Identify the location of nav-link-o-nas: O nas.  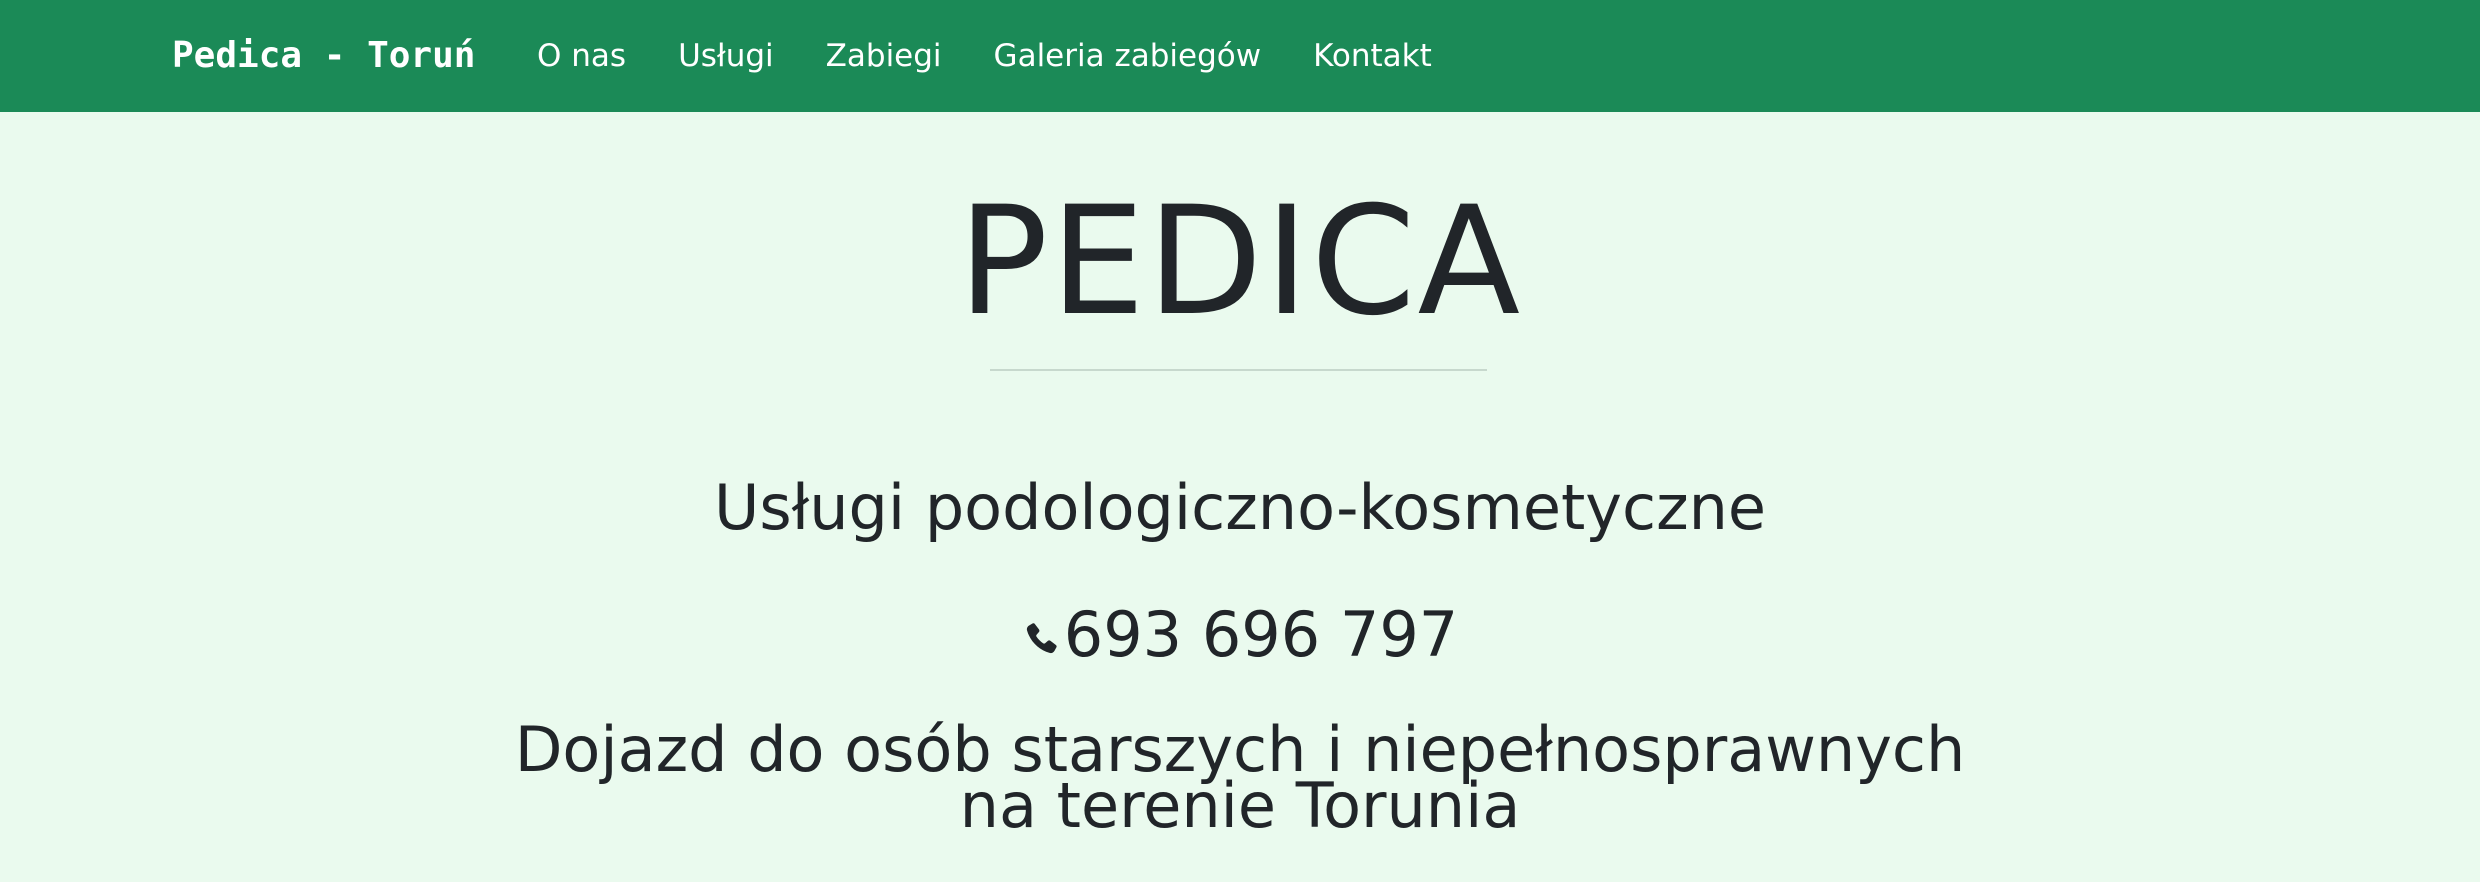
(581, 56).